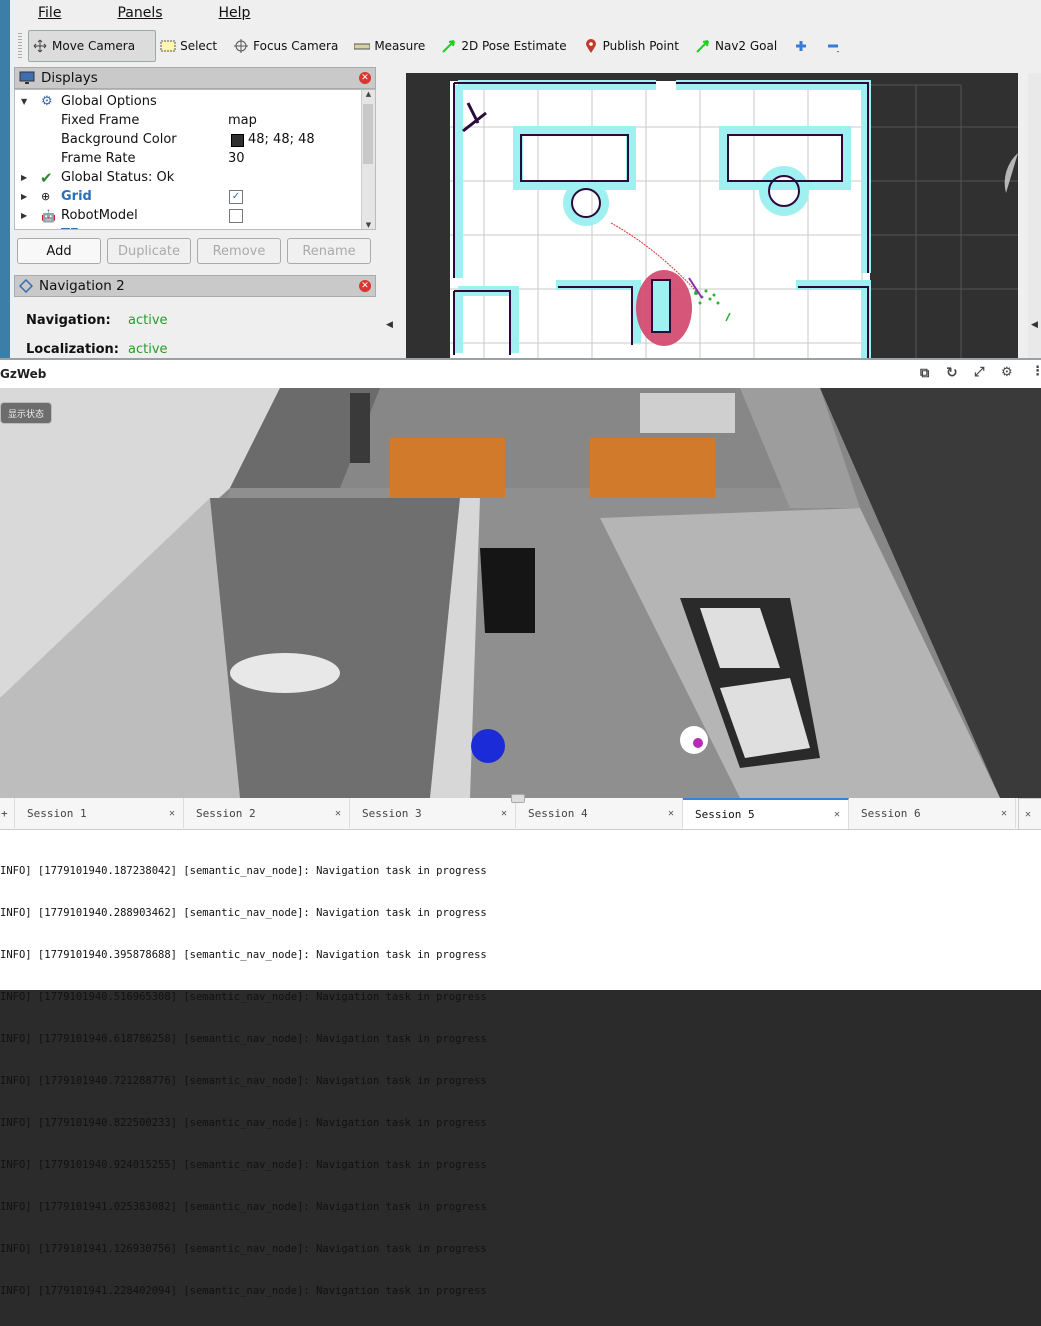 The width and height of the screenshot is (1041, 1326). Describe the element at coordinates (187, 101) in the screenshot. I see `tree-row-global-options: ▼ ⚙ Global Options` at that location.